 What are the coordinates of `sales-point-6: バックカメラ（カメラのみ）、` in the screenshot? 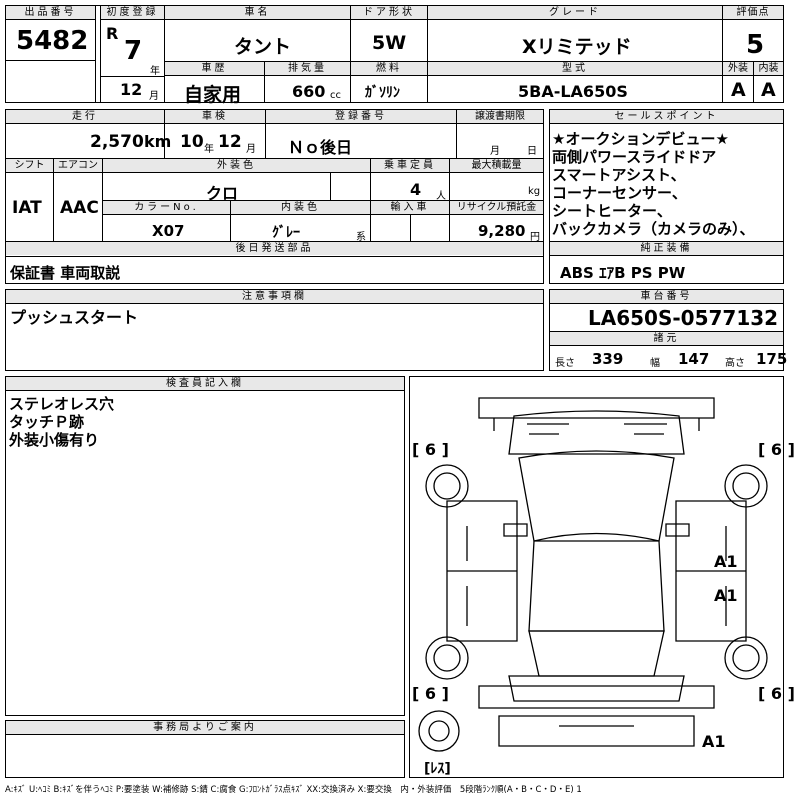 It's located at (653, 229).